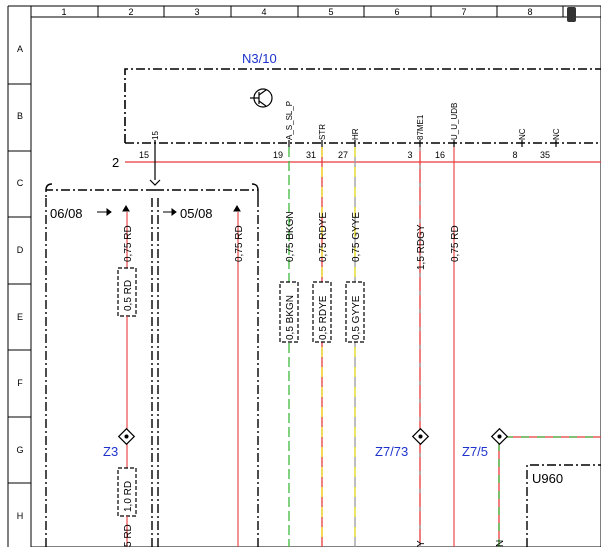 Image resolution: width=601 pixels, height=547 pixels. Describe the element at coordinates (20, 250) in the screenshot. I see `row-label-d: D` at that location.